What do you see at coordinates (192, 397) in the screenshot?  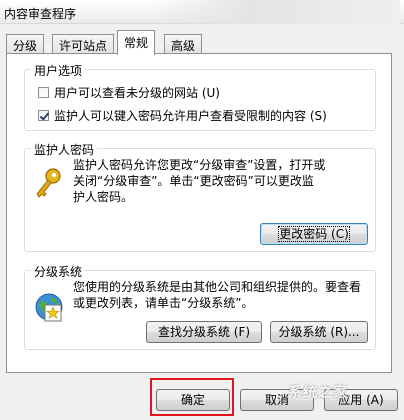 I see `highlight-annotation` at bounding box center [192, 397].